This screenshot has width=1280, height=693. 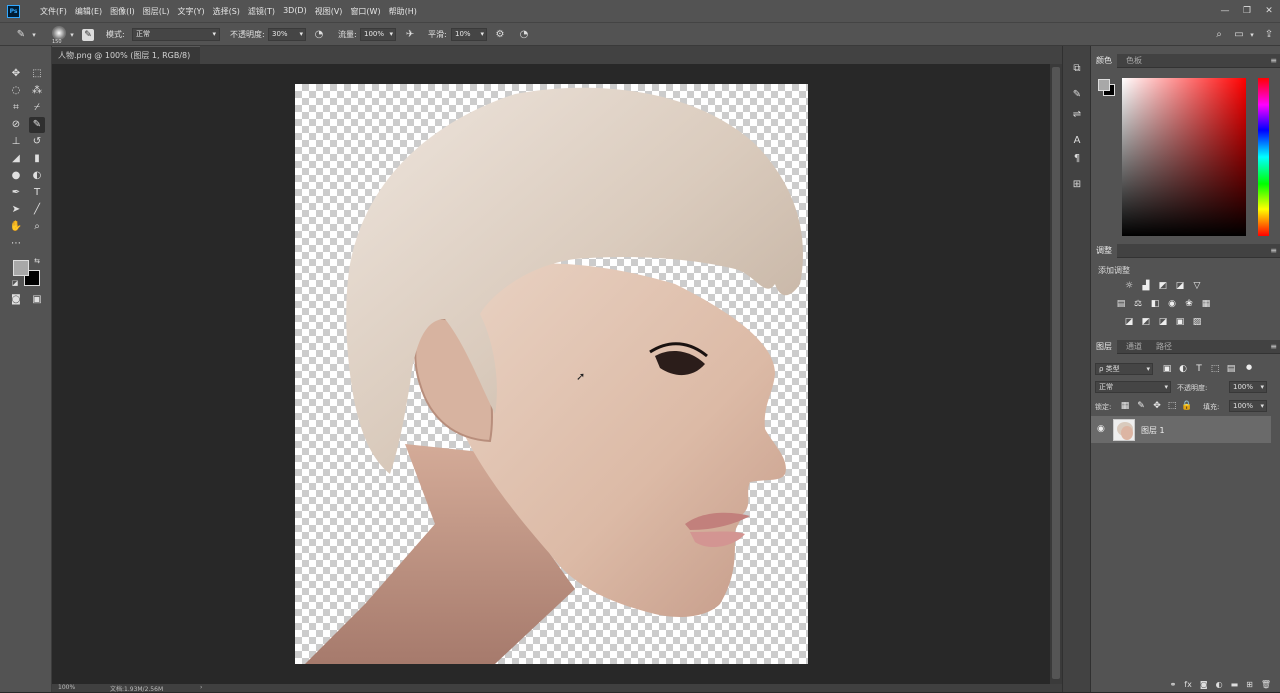 I want to click on exposure-icon: ◪, so click(x=1180, y=286).